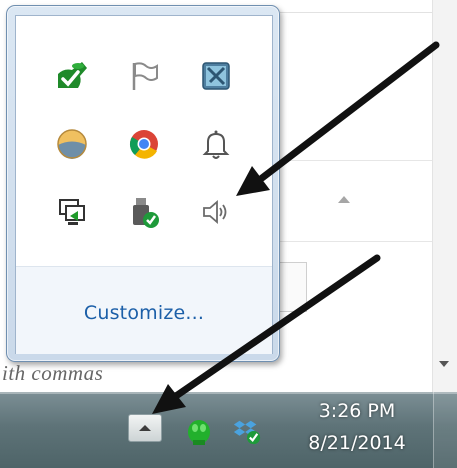 The width and height of the screenshot is (457, 468). I want to click on chevron-up-icon, so click(145, 428).